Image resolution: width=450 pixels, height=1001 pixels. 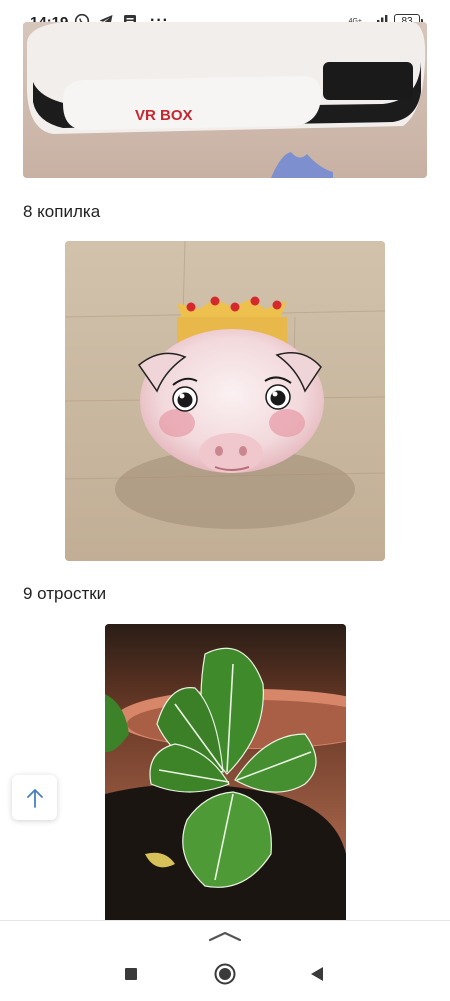 I want to click on recent-apps-icon, so click(x=131, y=974).